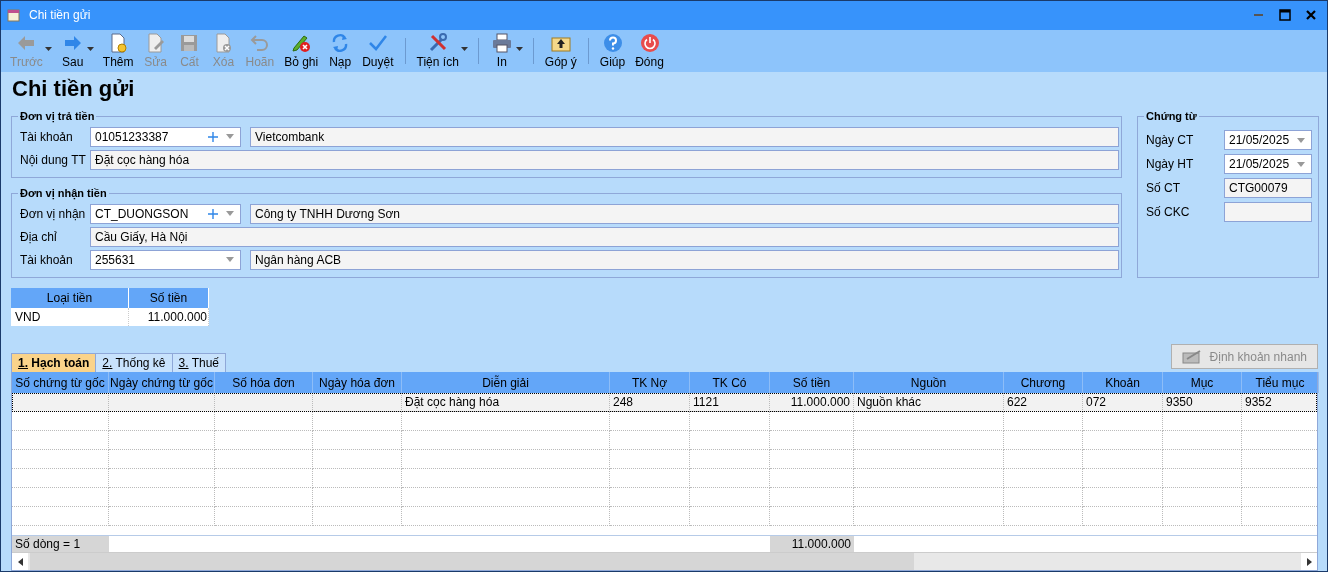 The image size is (1328, 572). What do you see at coordinates (259, 42) in the screenshot?
I see `undo-icon` at bounding box center [259, 42].